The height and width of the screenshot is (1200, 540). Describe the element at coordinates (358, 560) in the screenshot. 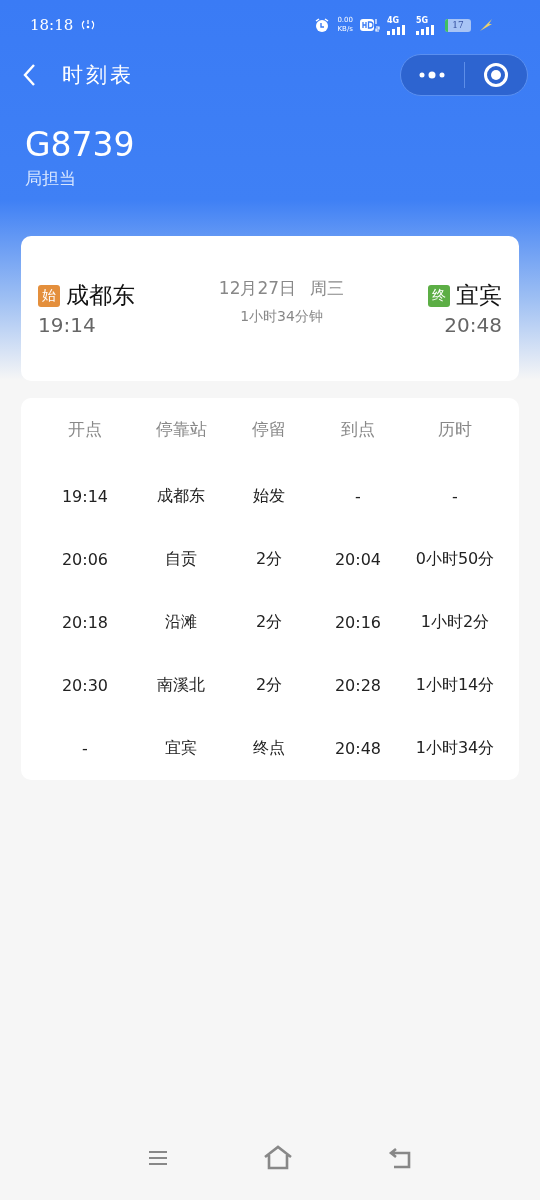

I see `table-cell-text: 20:04` at that location.